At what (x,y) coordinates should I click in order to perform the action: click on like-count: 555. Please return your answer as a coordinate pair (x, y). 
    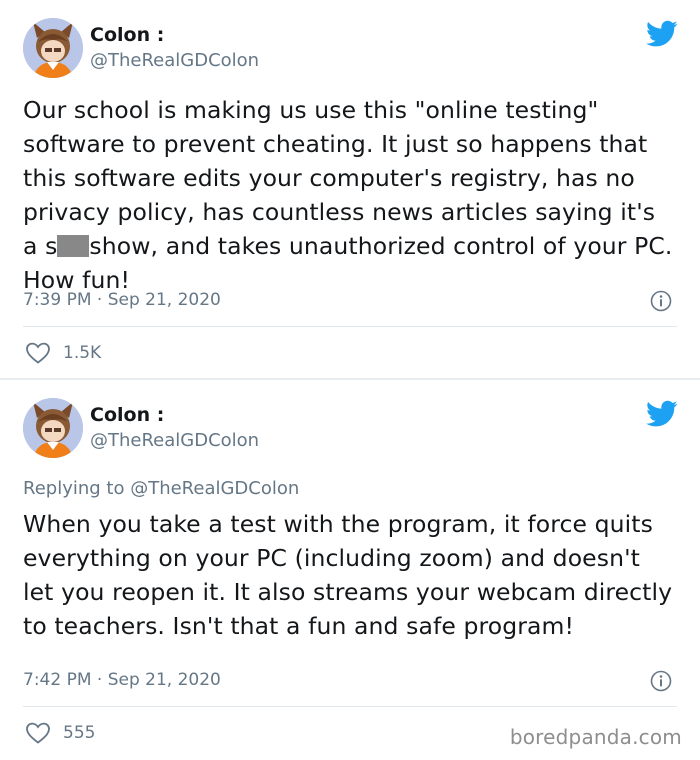
    Looking at the image, I should click on (79, 733).